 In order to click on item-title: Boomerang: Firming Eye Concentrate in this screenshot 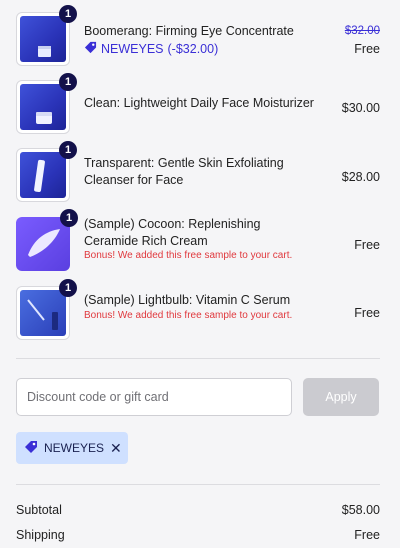, I will do `click(189, 31)`.